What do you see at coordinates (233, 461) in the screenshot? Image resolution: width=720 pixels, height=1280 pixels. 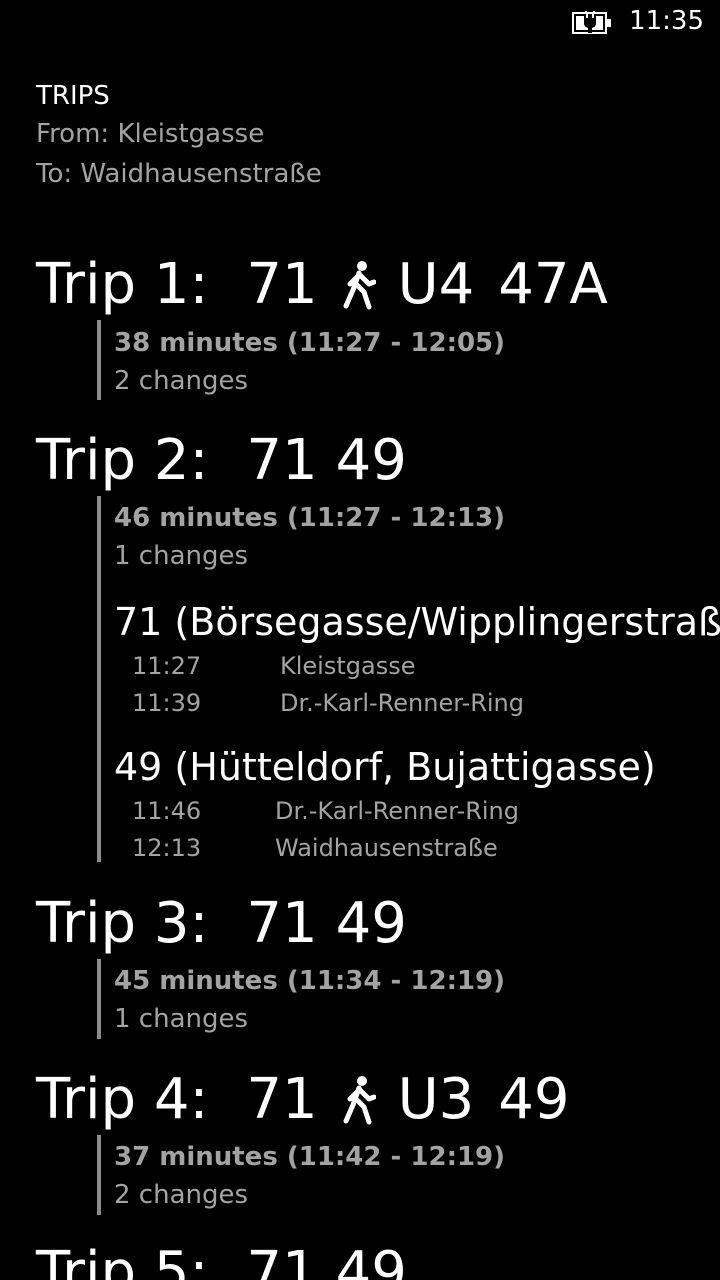 I see `trip-2-title: Trip 2: 71 49` at bounding box center [233, 461].